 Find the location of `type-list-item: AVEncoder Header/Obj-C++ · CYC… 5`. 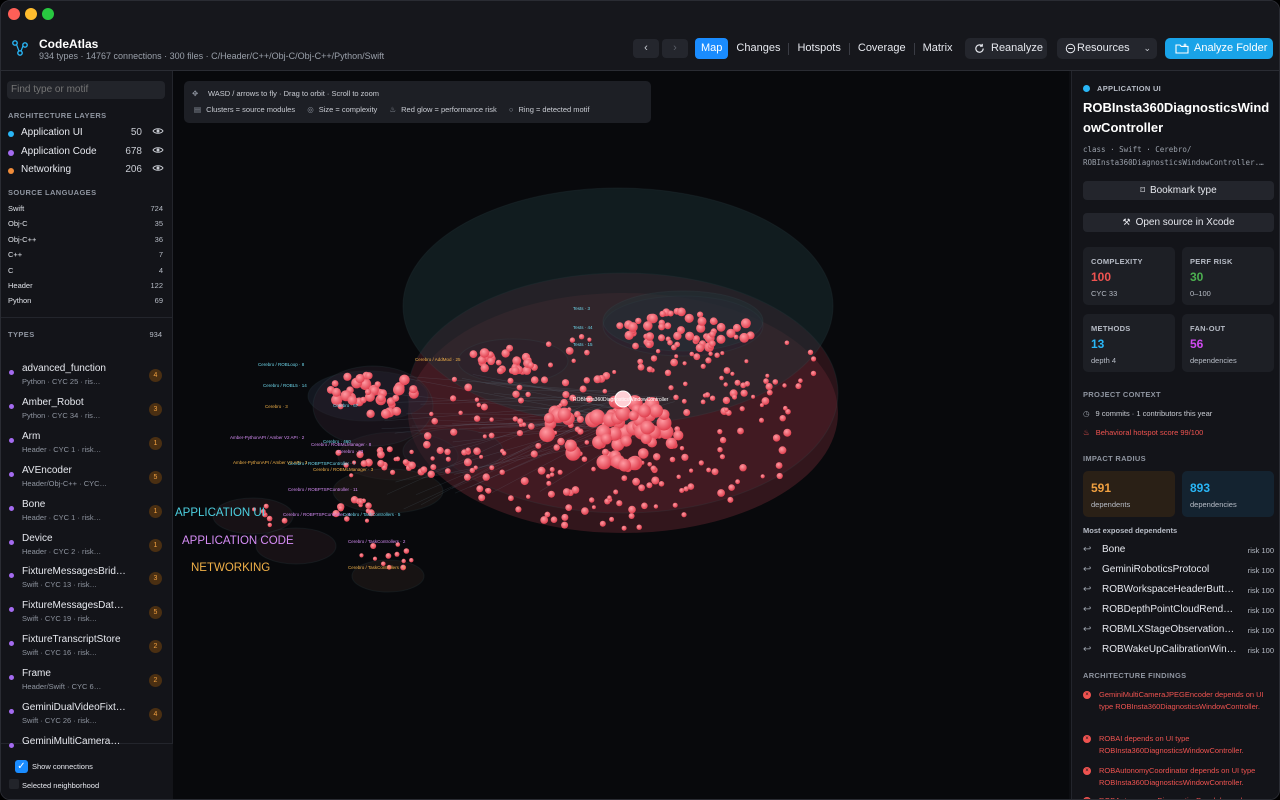

type-list-item: AVEncoder Header/Obj-C++ · CYC… 5 is located at coordinates (87, 481).